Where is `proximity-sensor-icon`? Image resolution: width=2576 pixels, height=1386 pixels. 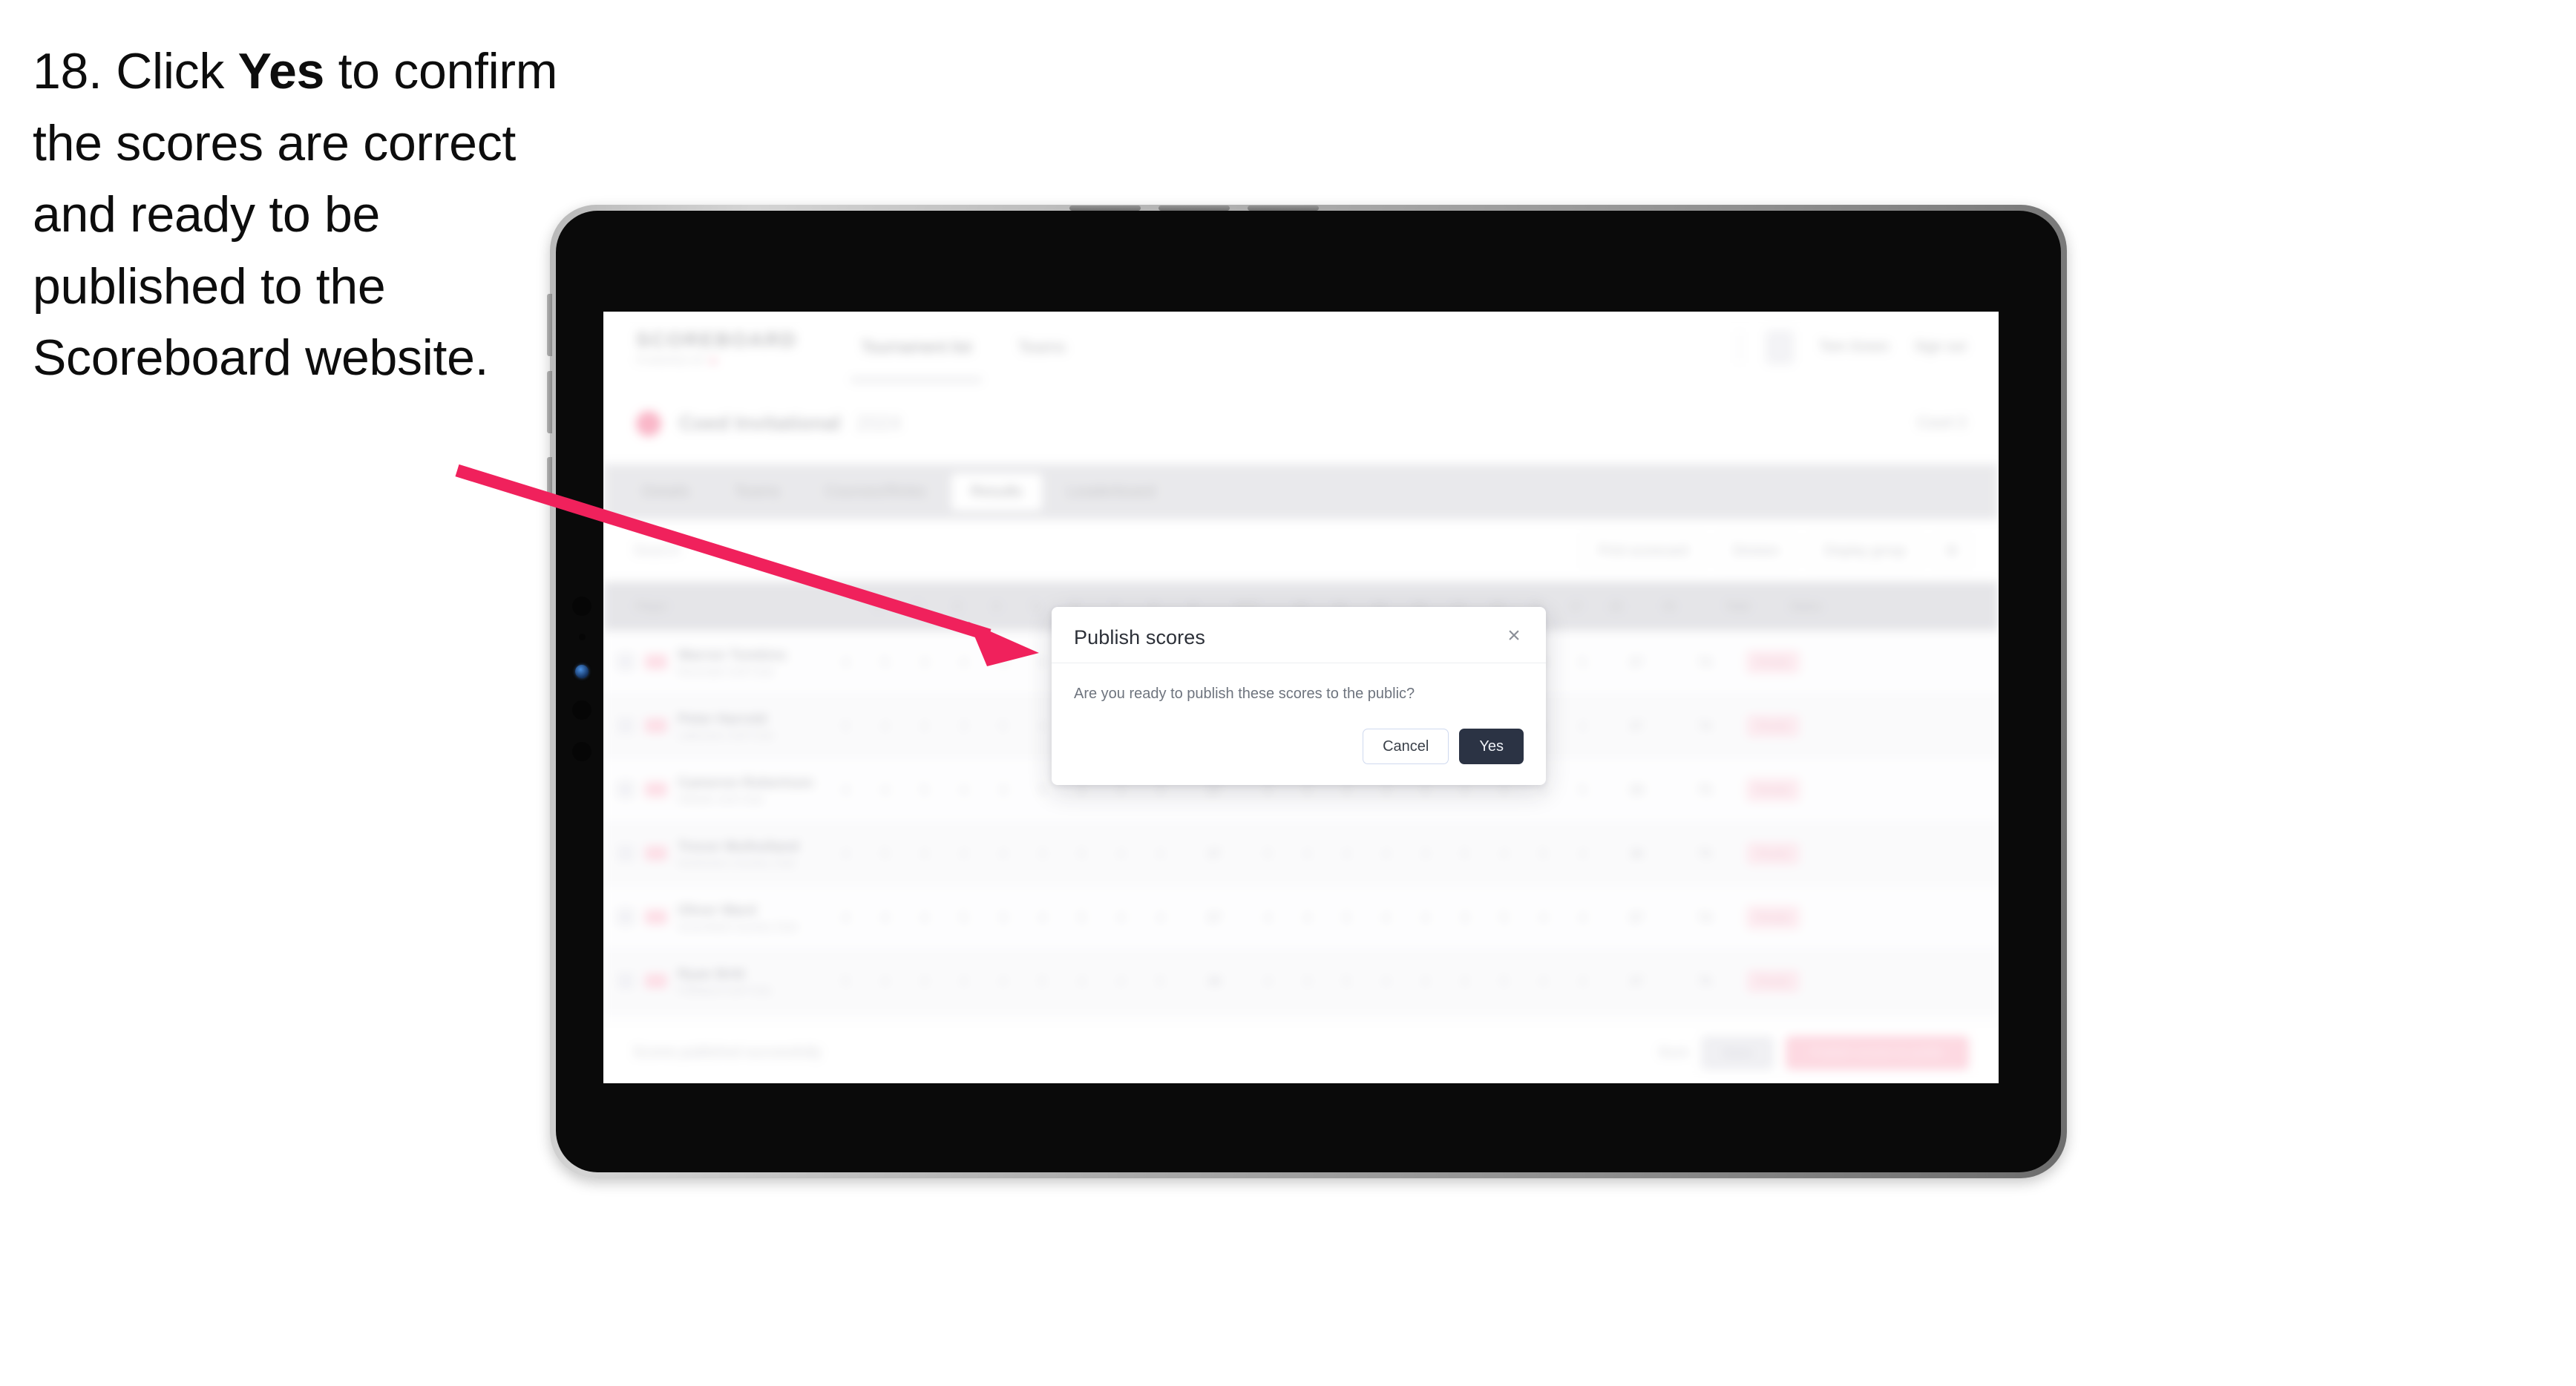 proximity-sensor-icon is located at coordinates (582, 751).